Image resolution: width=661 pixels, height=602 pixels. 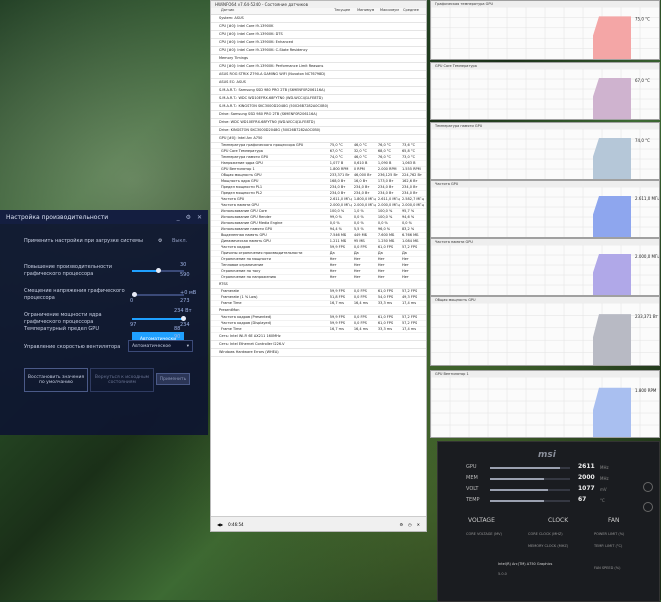 I want to click on tab-clock: CLOCK, so click(x=558, y=520).